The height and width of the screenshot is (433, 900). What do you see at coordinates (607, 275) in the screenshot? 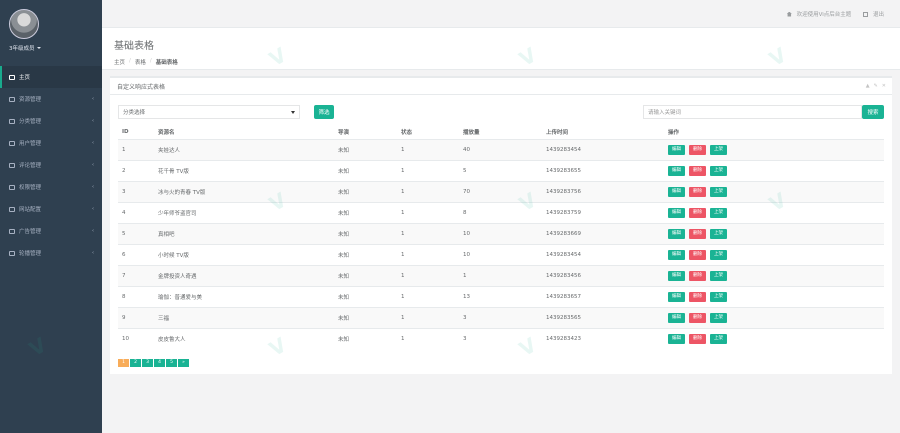
I see `cell-upload-time: 1439283456` at bounding box center [607, 275].